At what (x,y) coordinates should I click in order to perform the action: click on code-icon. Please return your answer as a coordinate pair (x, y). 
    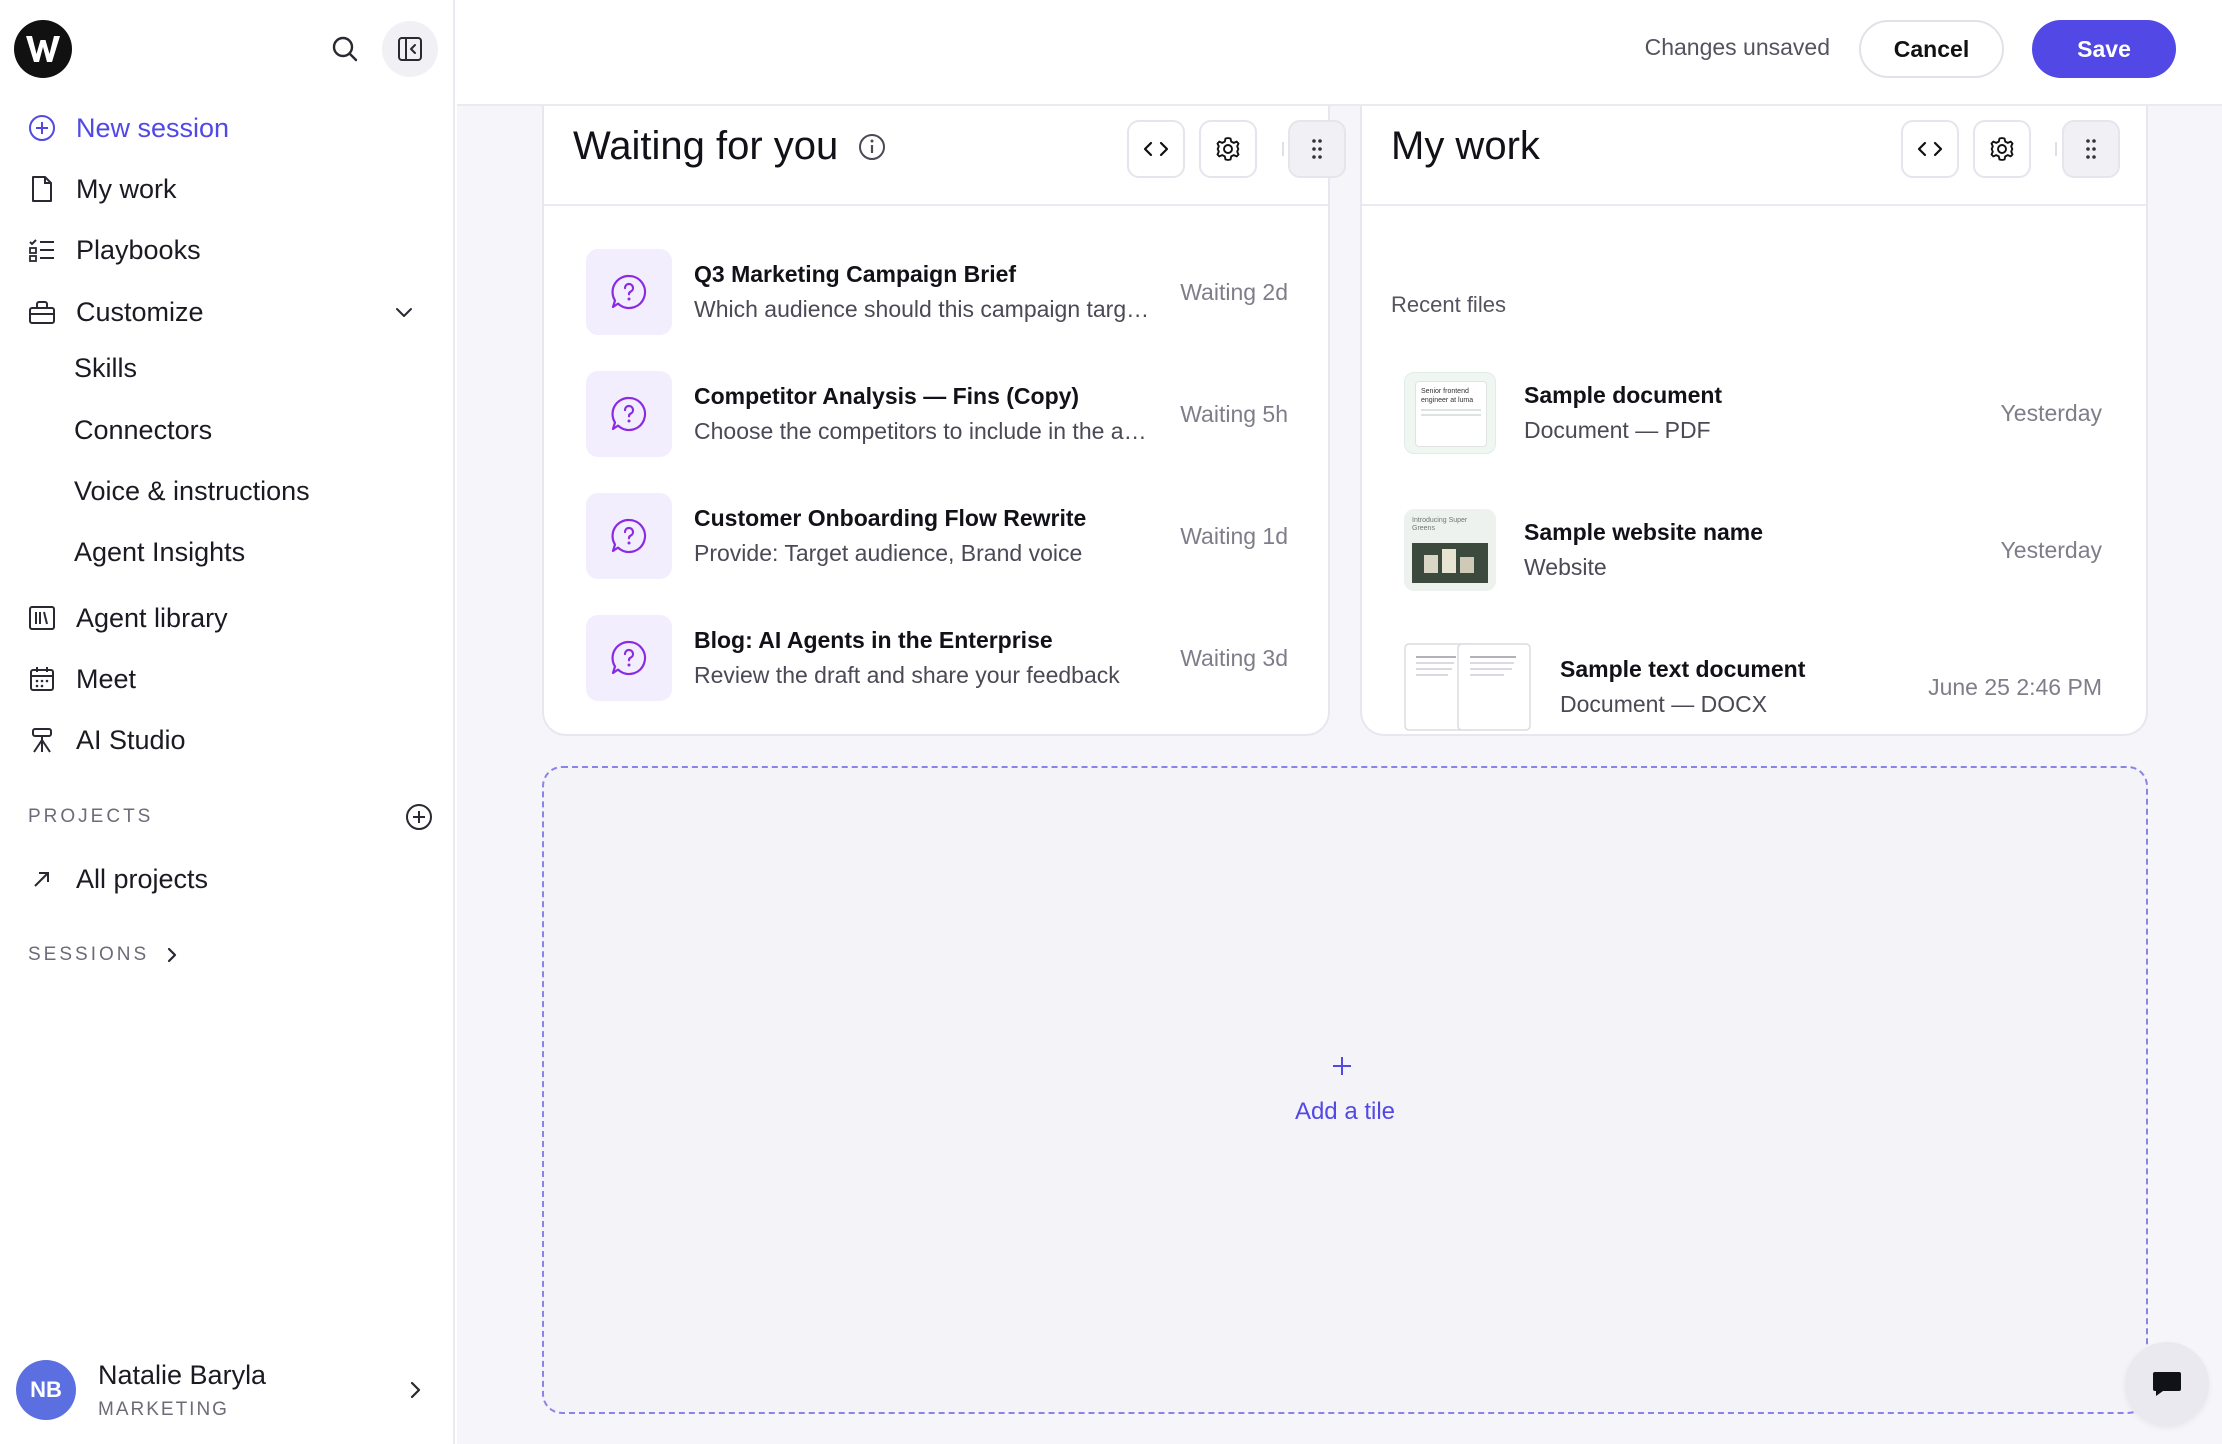
    Looking at the image, I should click on (1156, 149).